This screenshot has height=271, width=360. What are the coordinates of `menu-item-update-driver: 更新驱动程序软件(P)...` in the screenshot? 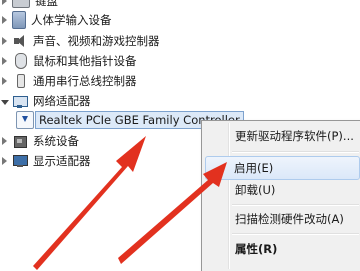 It's located at (282, 136).